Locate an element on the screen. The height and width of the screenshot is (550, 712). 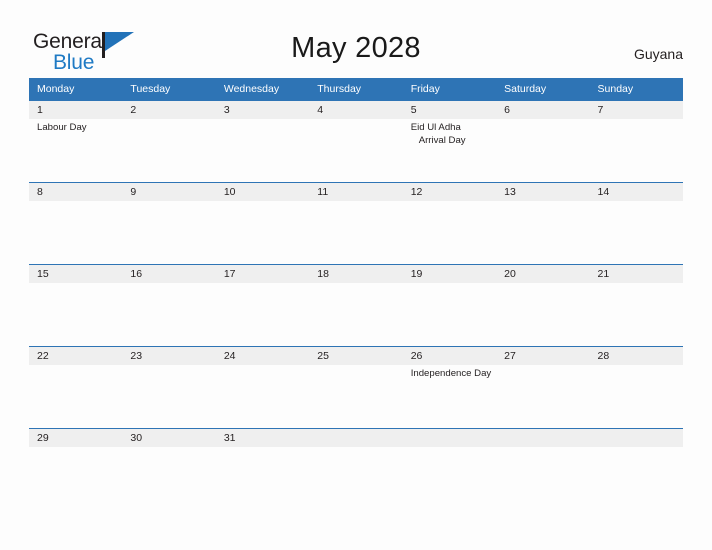
day-cell-inner: 26 Independence Day is located at coordinates (449, 387).